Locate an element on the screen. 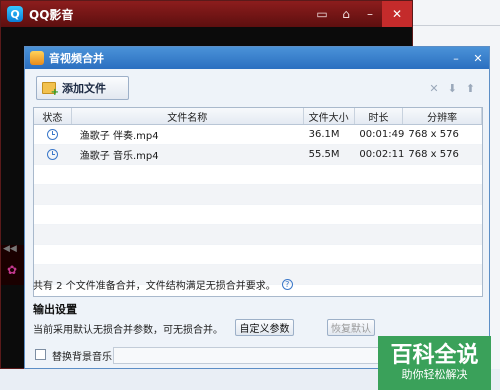 This screenshot has height=390, width=500. pin-icon: ▭ is located at coordinates (322, 14).